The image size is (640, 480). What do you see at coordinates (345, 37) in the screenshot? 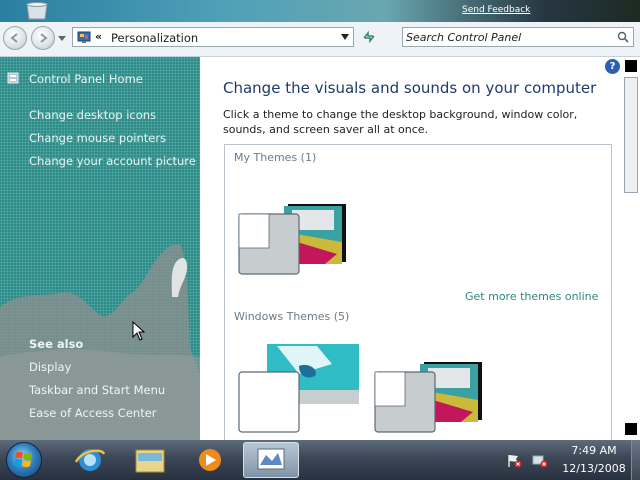
I see `chevron-down-icon` at bounding box center [345, 37].